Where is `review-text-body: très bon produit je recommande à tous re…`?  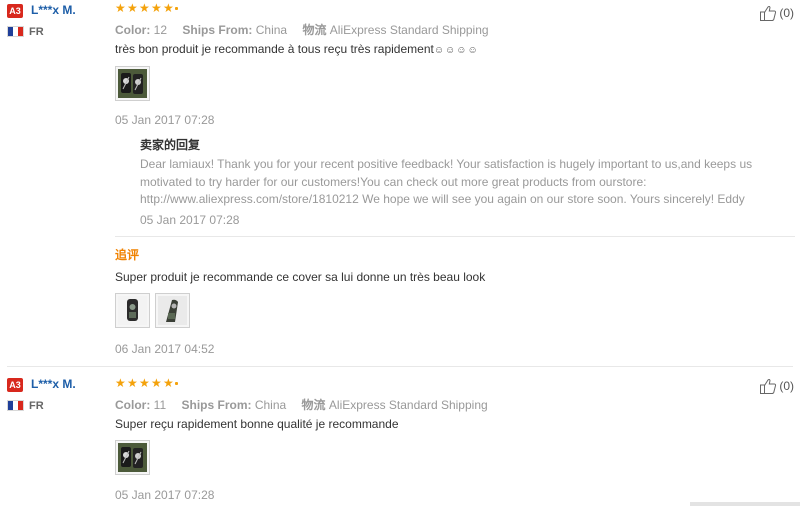 review-text-body: très bon produit je recommande à tous re… is located at coordinates (274, 49).